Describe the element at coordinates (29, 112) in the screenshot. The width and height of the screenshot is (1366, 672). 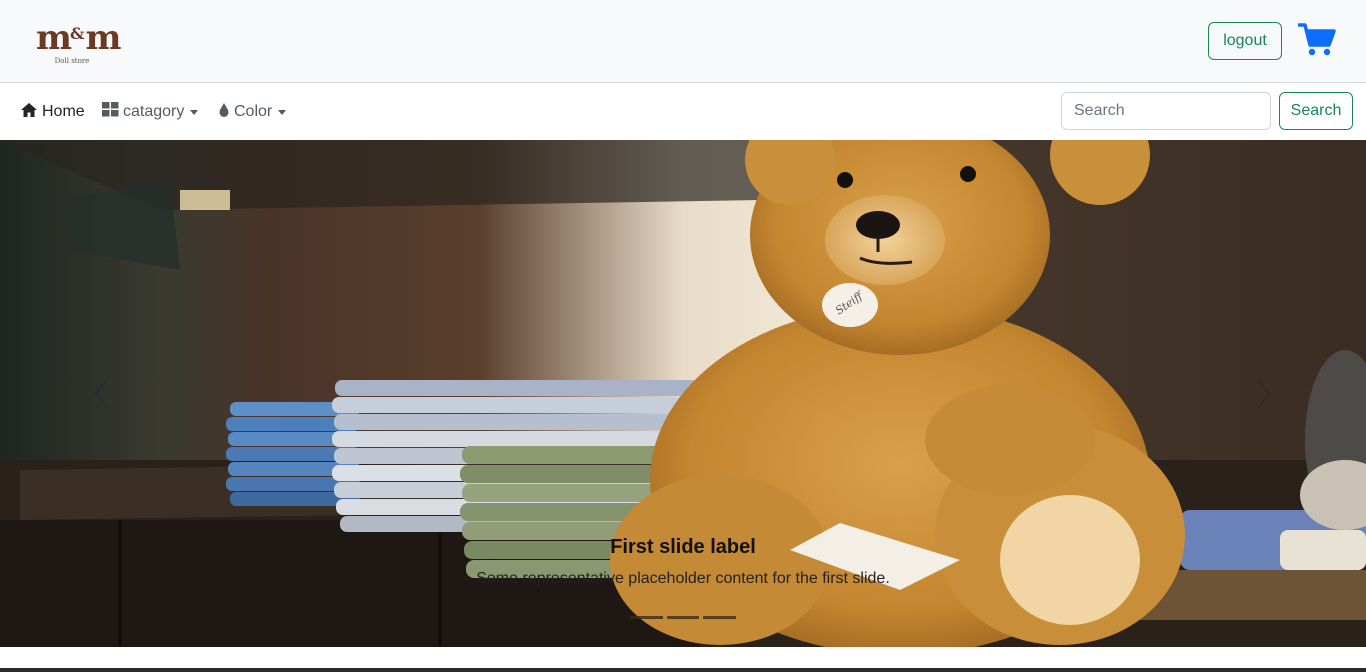
I see `home-icon` at that location.